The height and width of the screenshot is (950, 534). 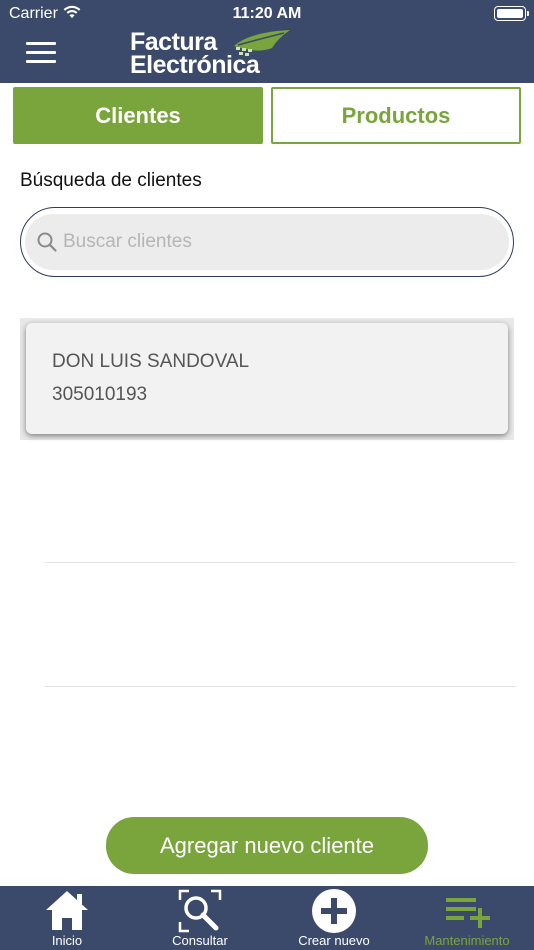 I want to click on tab-clientes-label: Clientes, so click(x=138, y=115).